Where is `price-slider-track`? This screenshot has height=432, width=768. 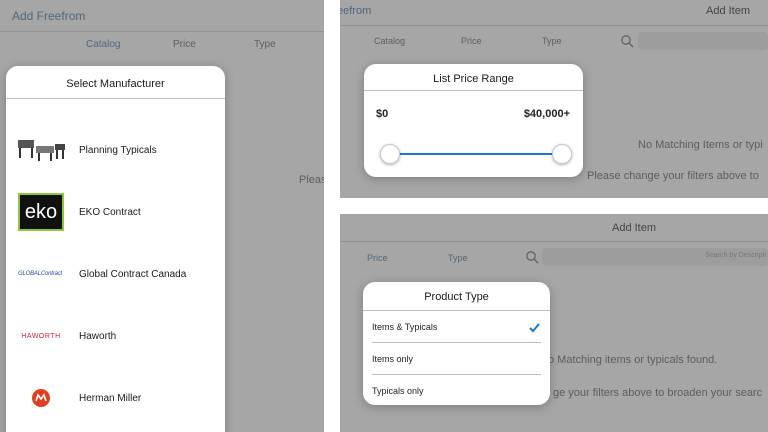
price-slider-track is located at coordinates (476, 154).